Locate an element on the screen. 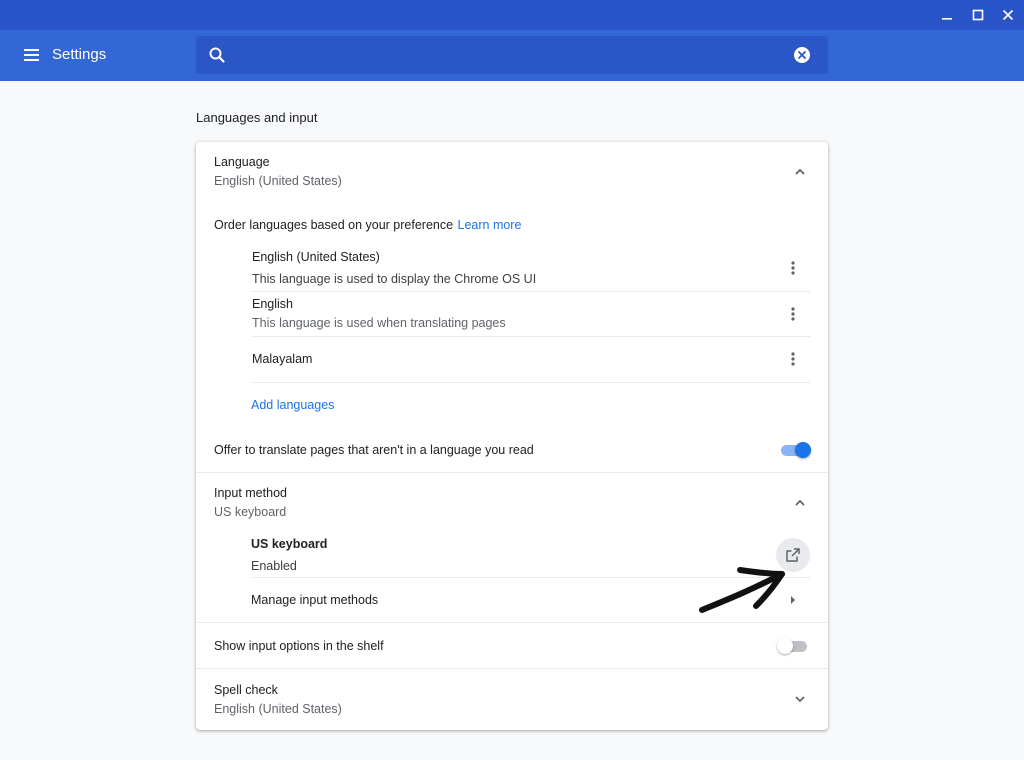 This screenshot has width=1024, height=760. close-window-button is located at coordinates (1008, 15).